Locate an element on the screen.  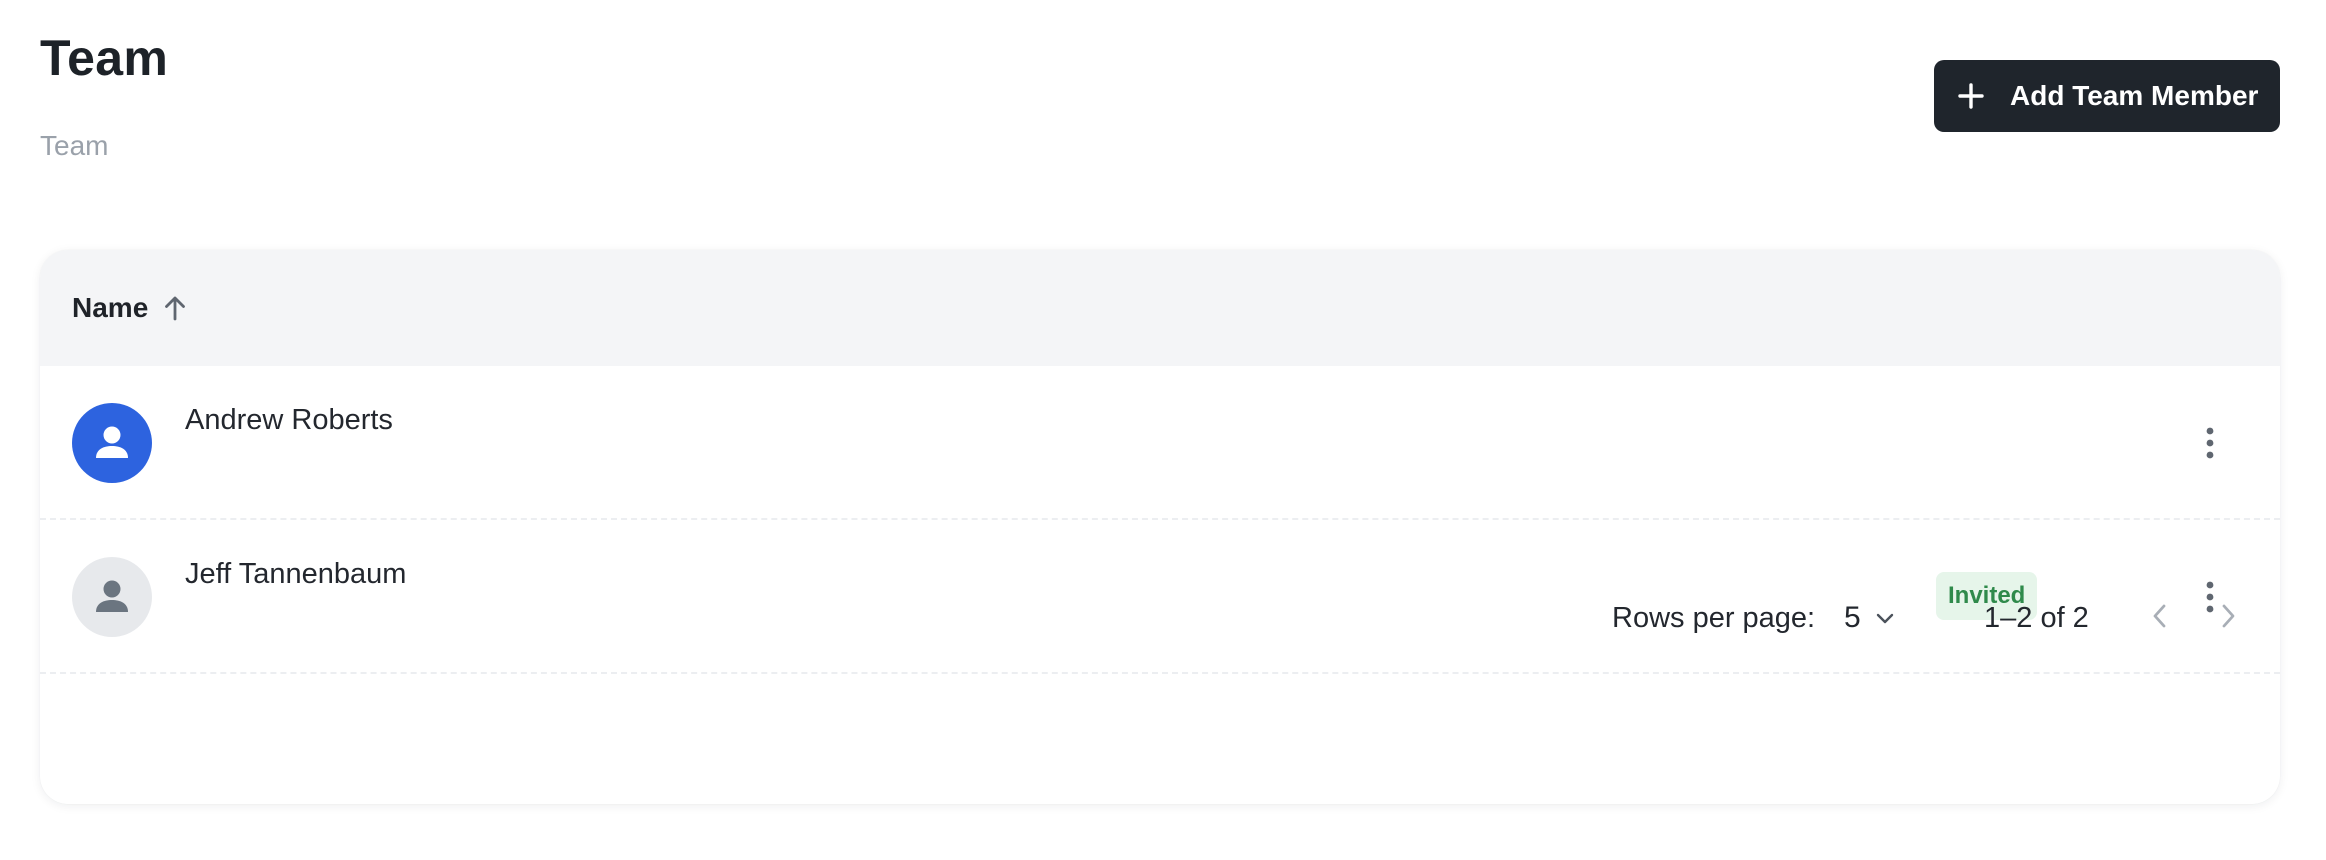
page-header: Team Team is located at coordinates (104, 94).